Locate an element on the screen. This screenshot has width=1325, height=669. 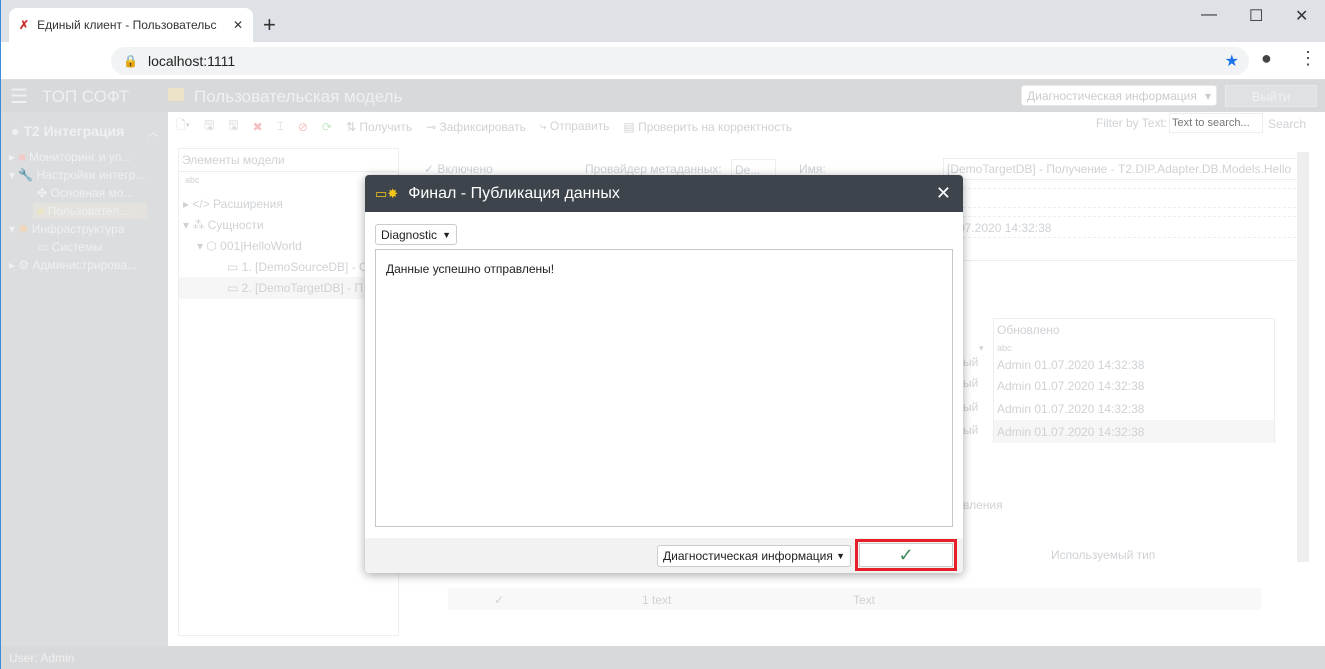
rename-icon: ⌶ is located at coordinates (280, 126).